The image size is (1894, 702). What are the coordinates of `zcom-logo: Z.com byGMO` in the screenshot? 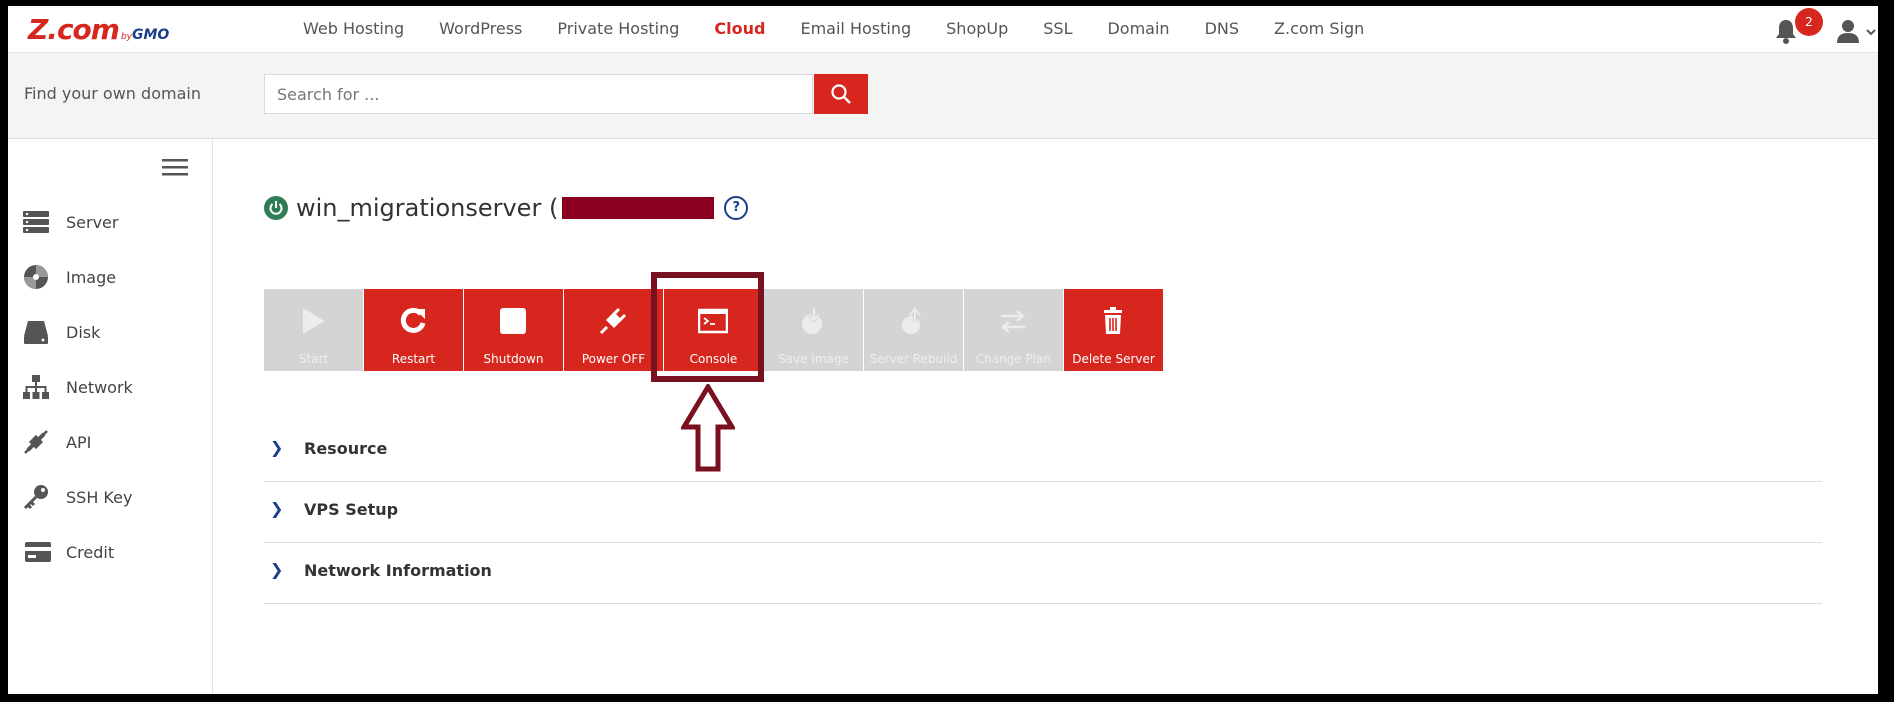 It's located at (98, 29).